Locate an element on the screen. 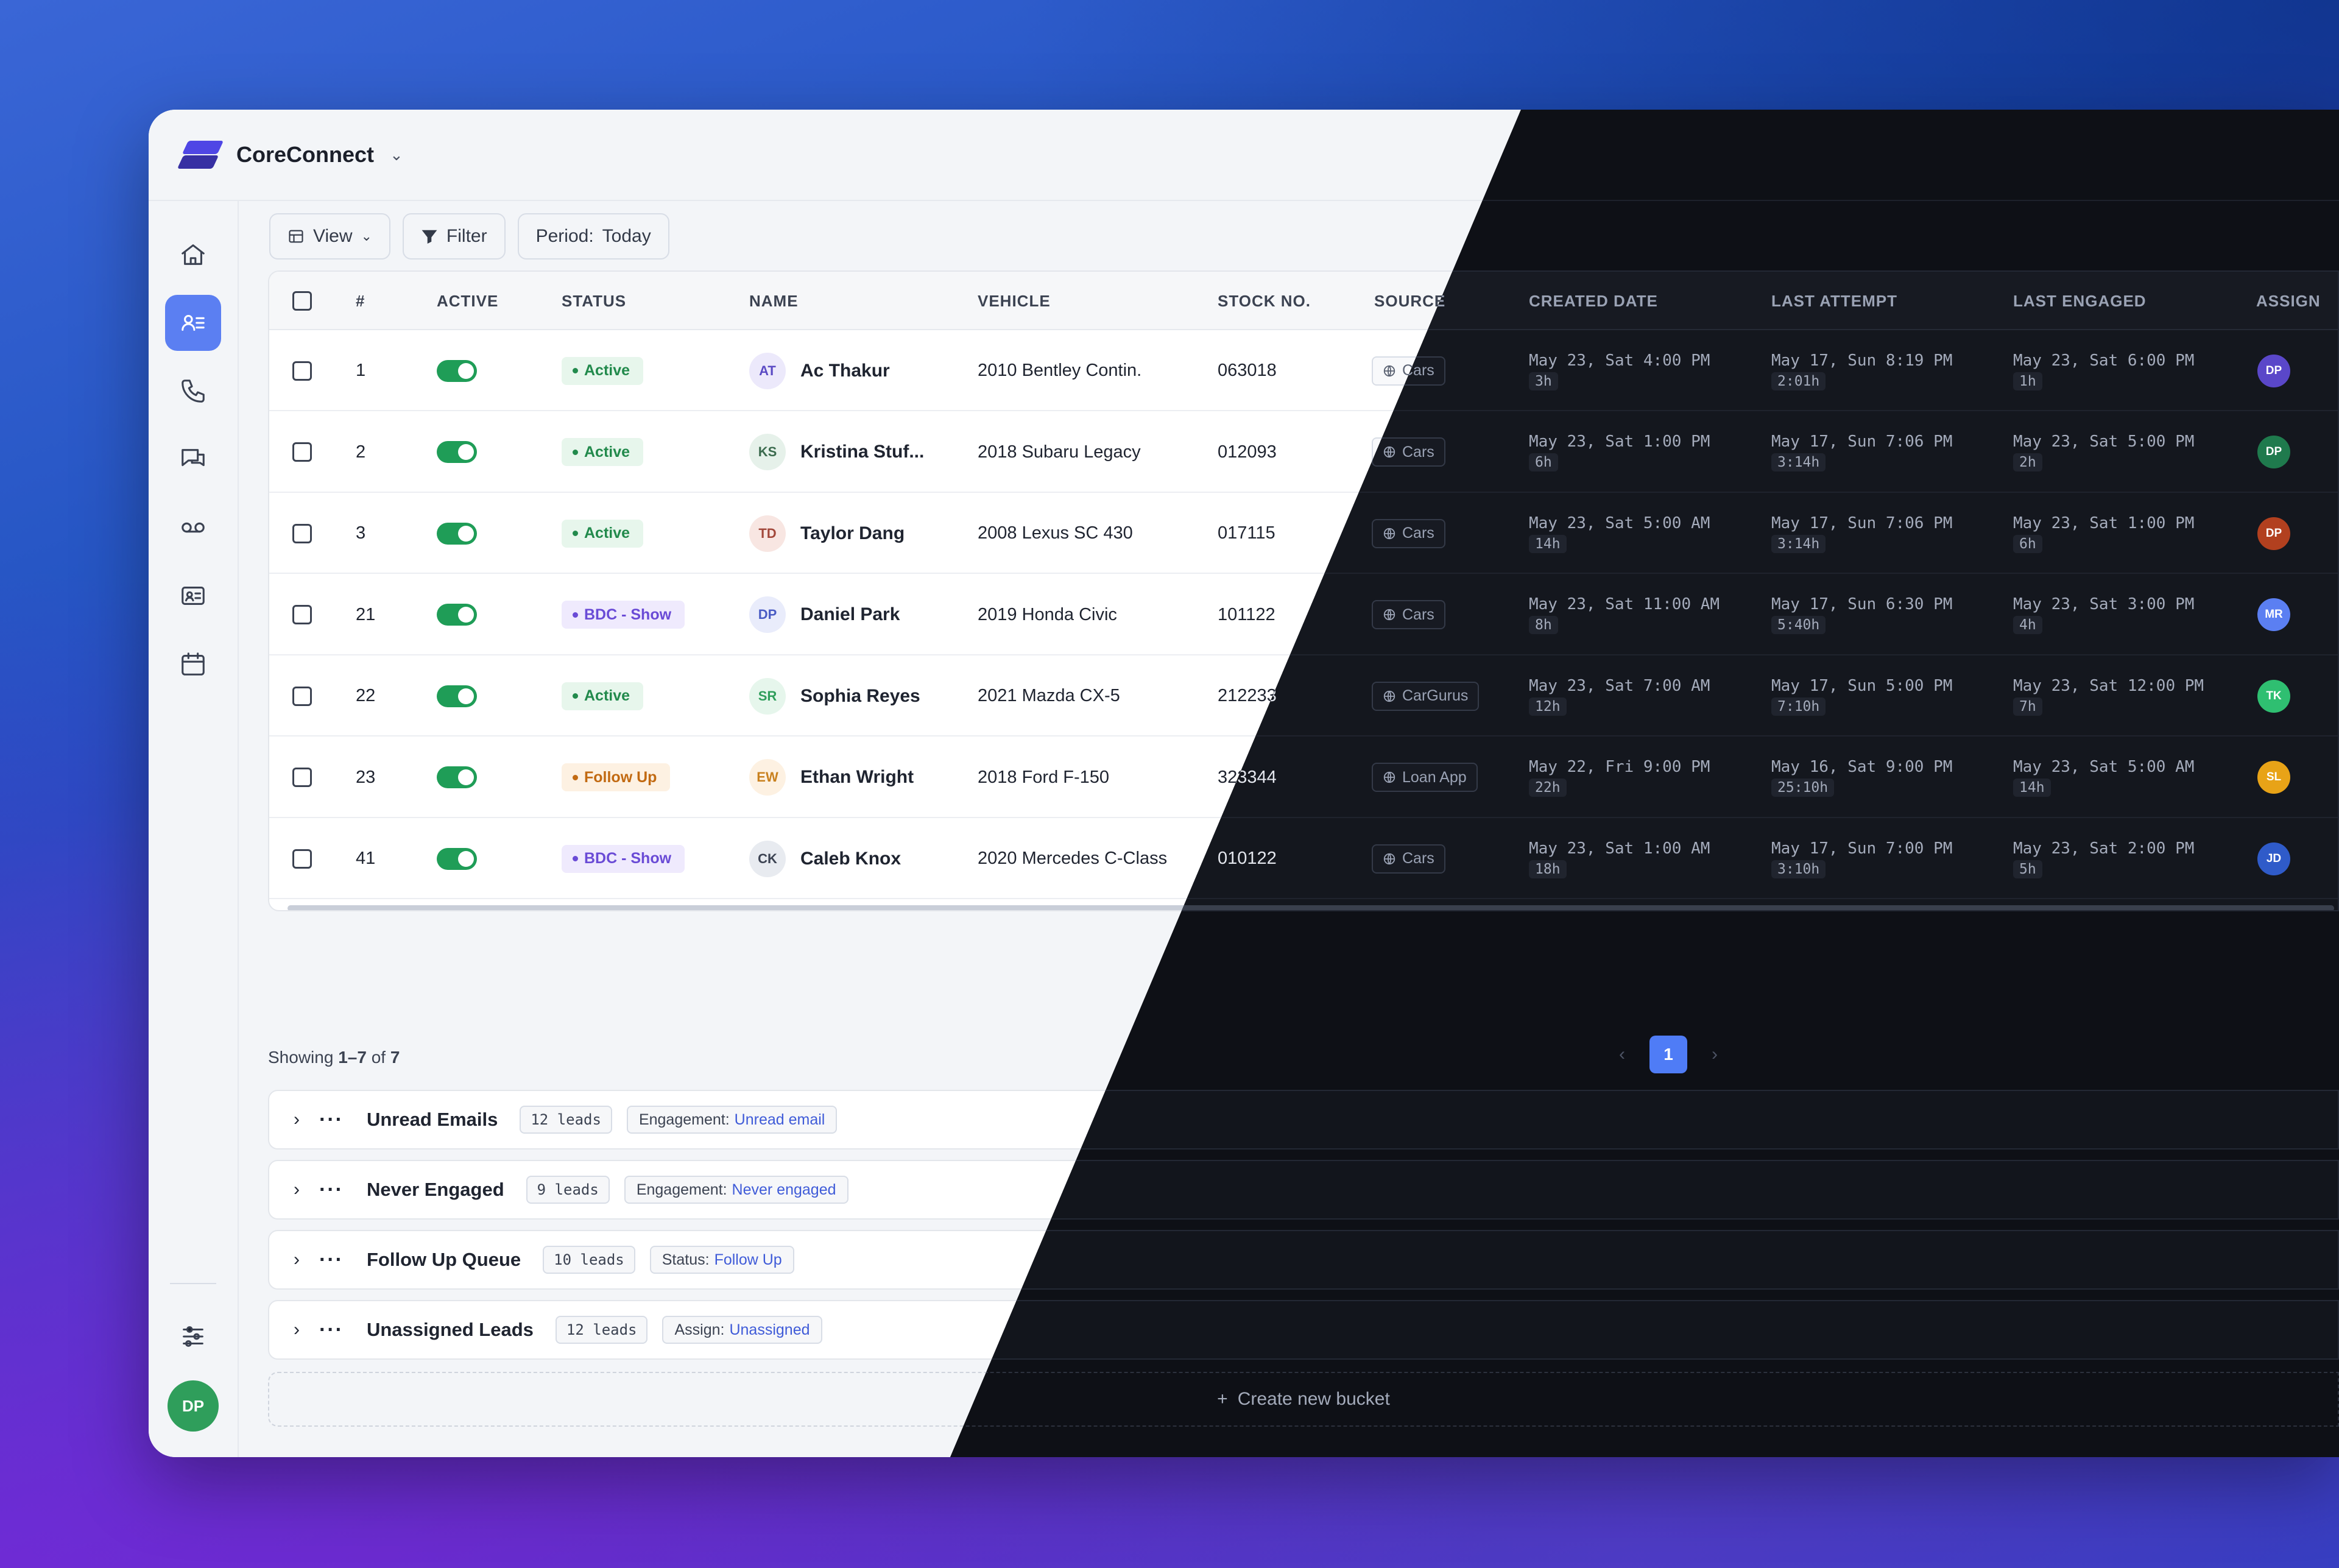 The width and height of the screenshot is (2339, 1568). lead-name-link: Caleb Knox is located at coordinates (850, 859).